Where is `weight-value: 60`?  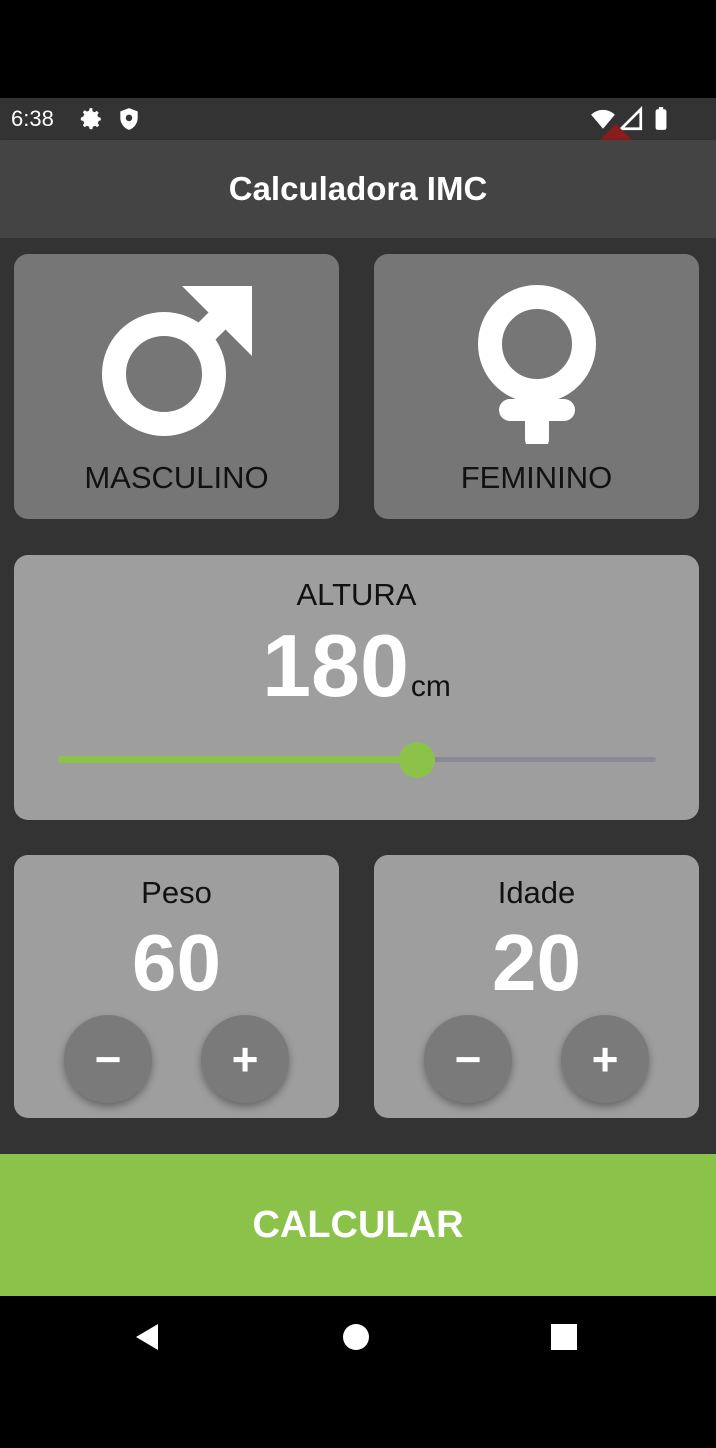 weight-value: 60 is located at coordinates (176, 962).